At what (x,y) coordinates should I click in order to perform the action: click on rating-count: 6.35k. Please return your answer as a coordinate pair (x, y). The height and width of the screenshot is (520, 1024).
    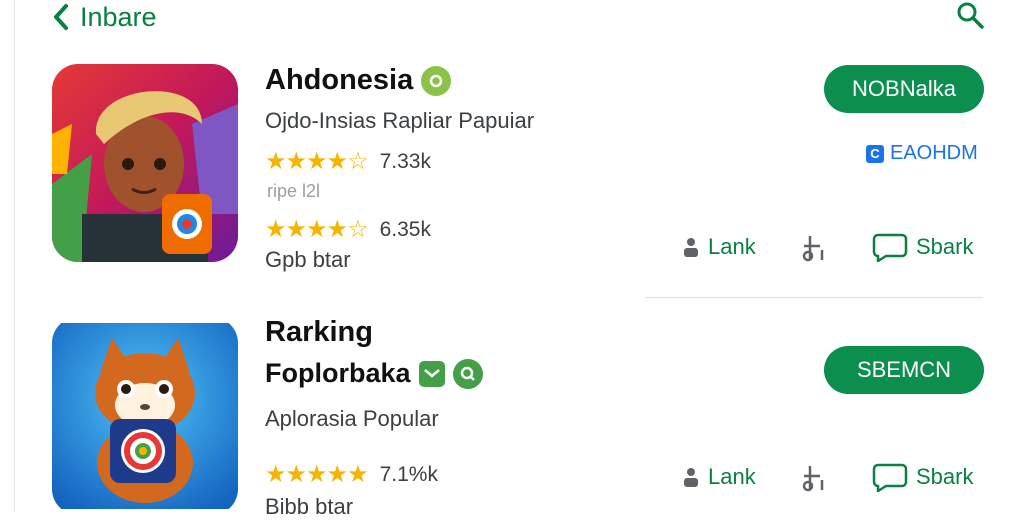
    Looking at the image, I should click on (405, 229).